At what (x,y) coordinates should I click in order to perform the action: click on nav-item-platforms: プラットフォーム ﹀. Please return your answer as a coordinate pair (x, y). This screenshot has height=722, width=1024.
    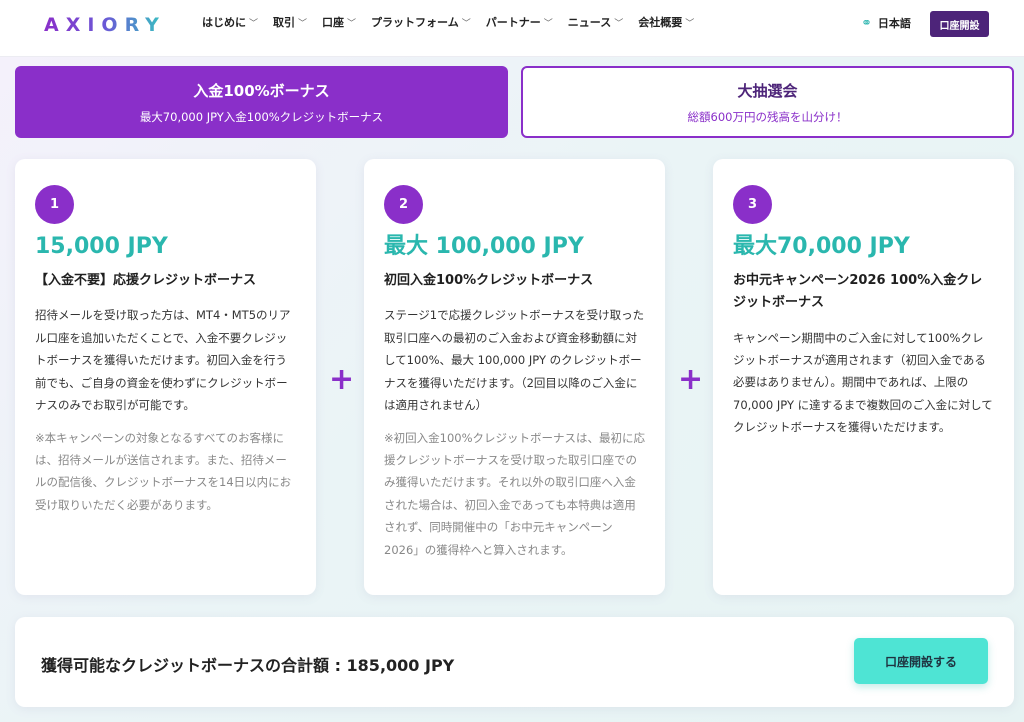
    Looking at the image, I should click on (421, 22).